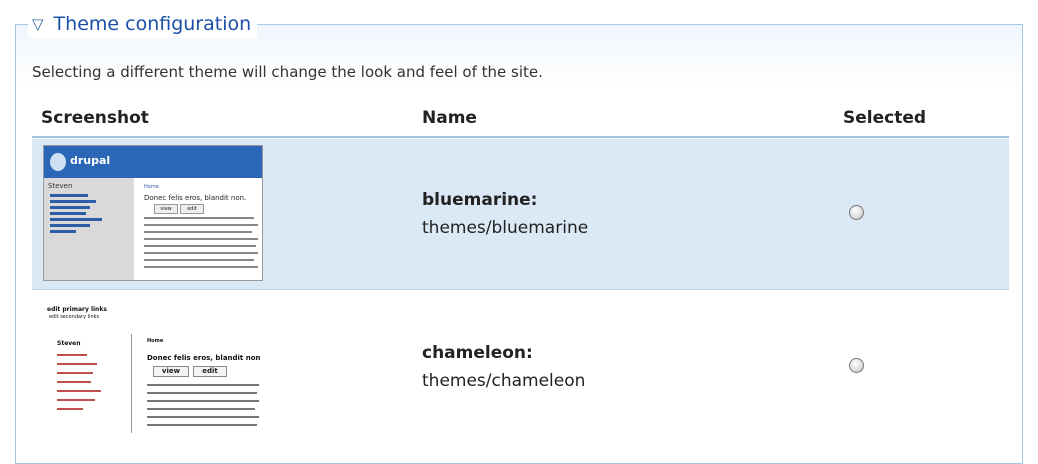 The height and width of the screenshot is (464, 1038). I want to click on thumb-secondary-links: edit secondary links, so click(74, 317).